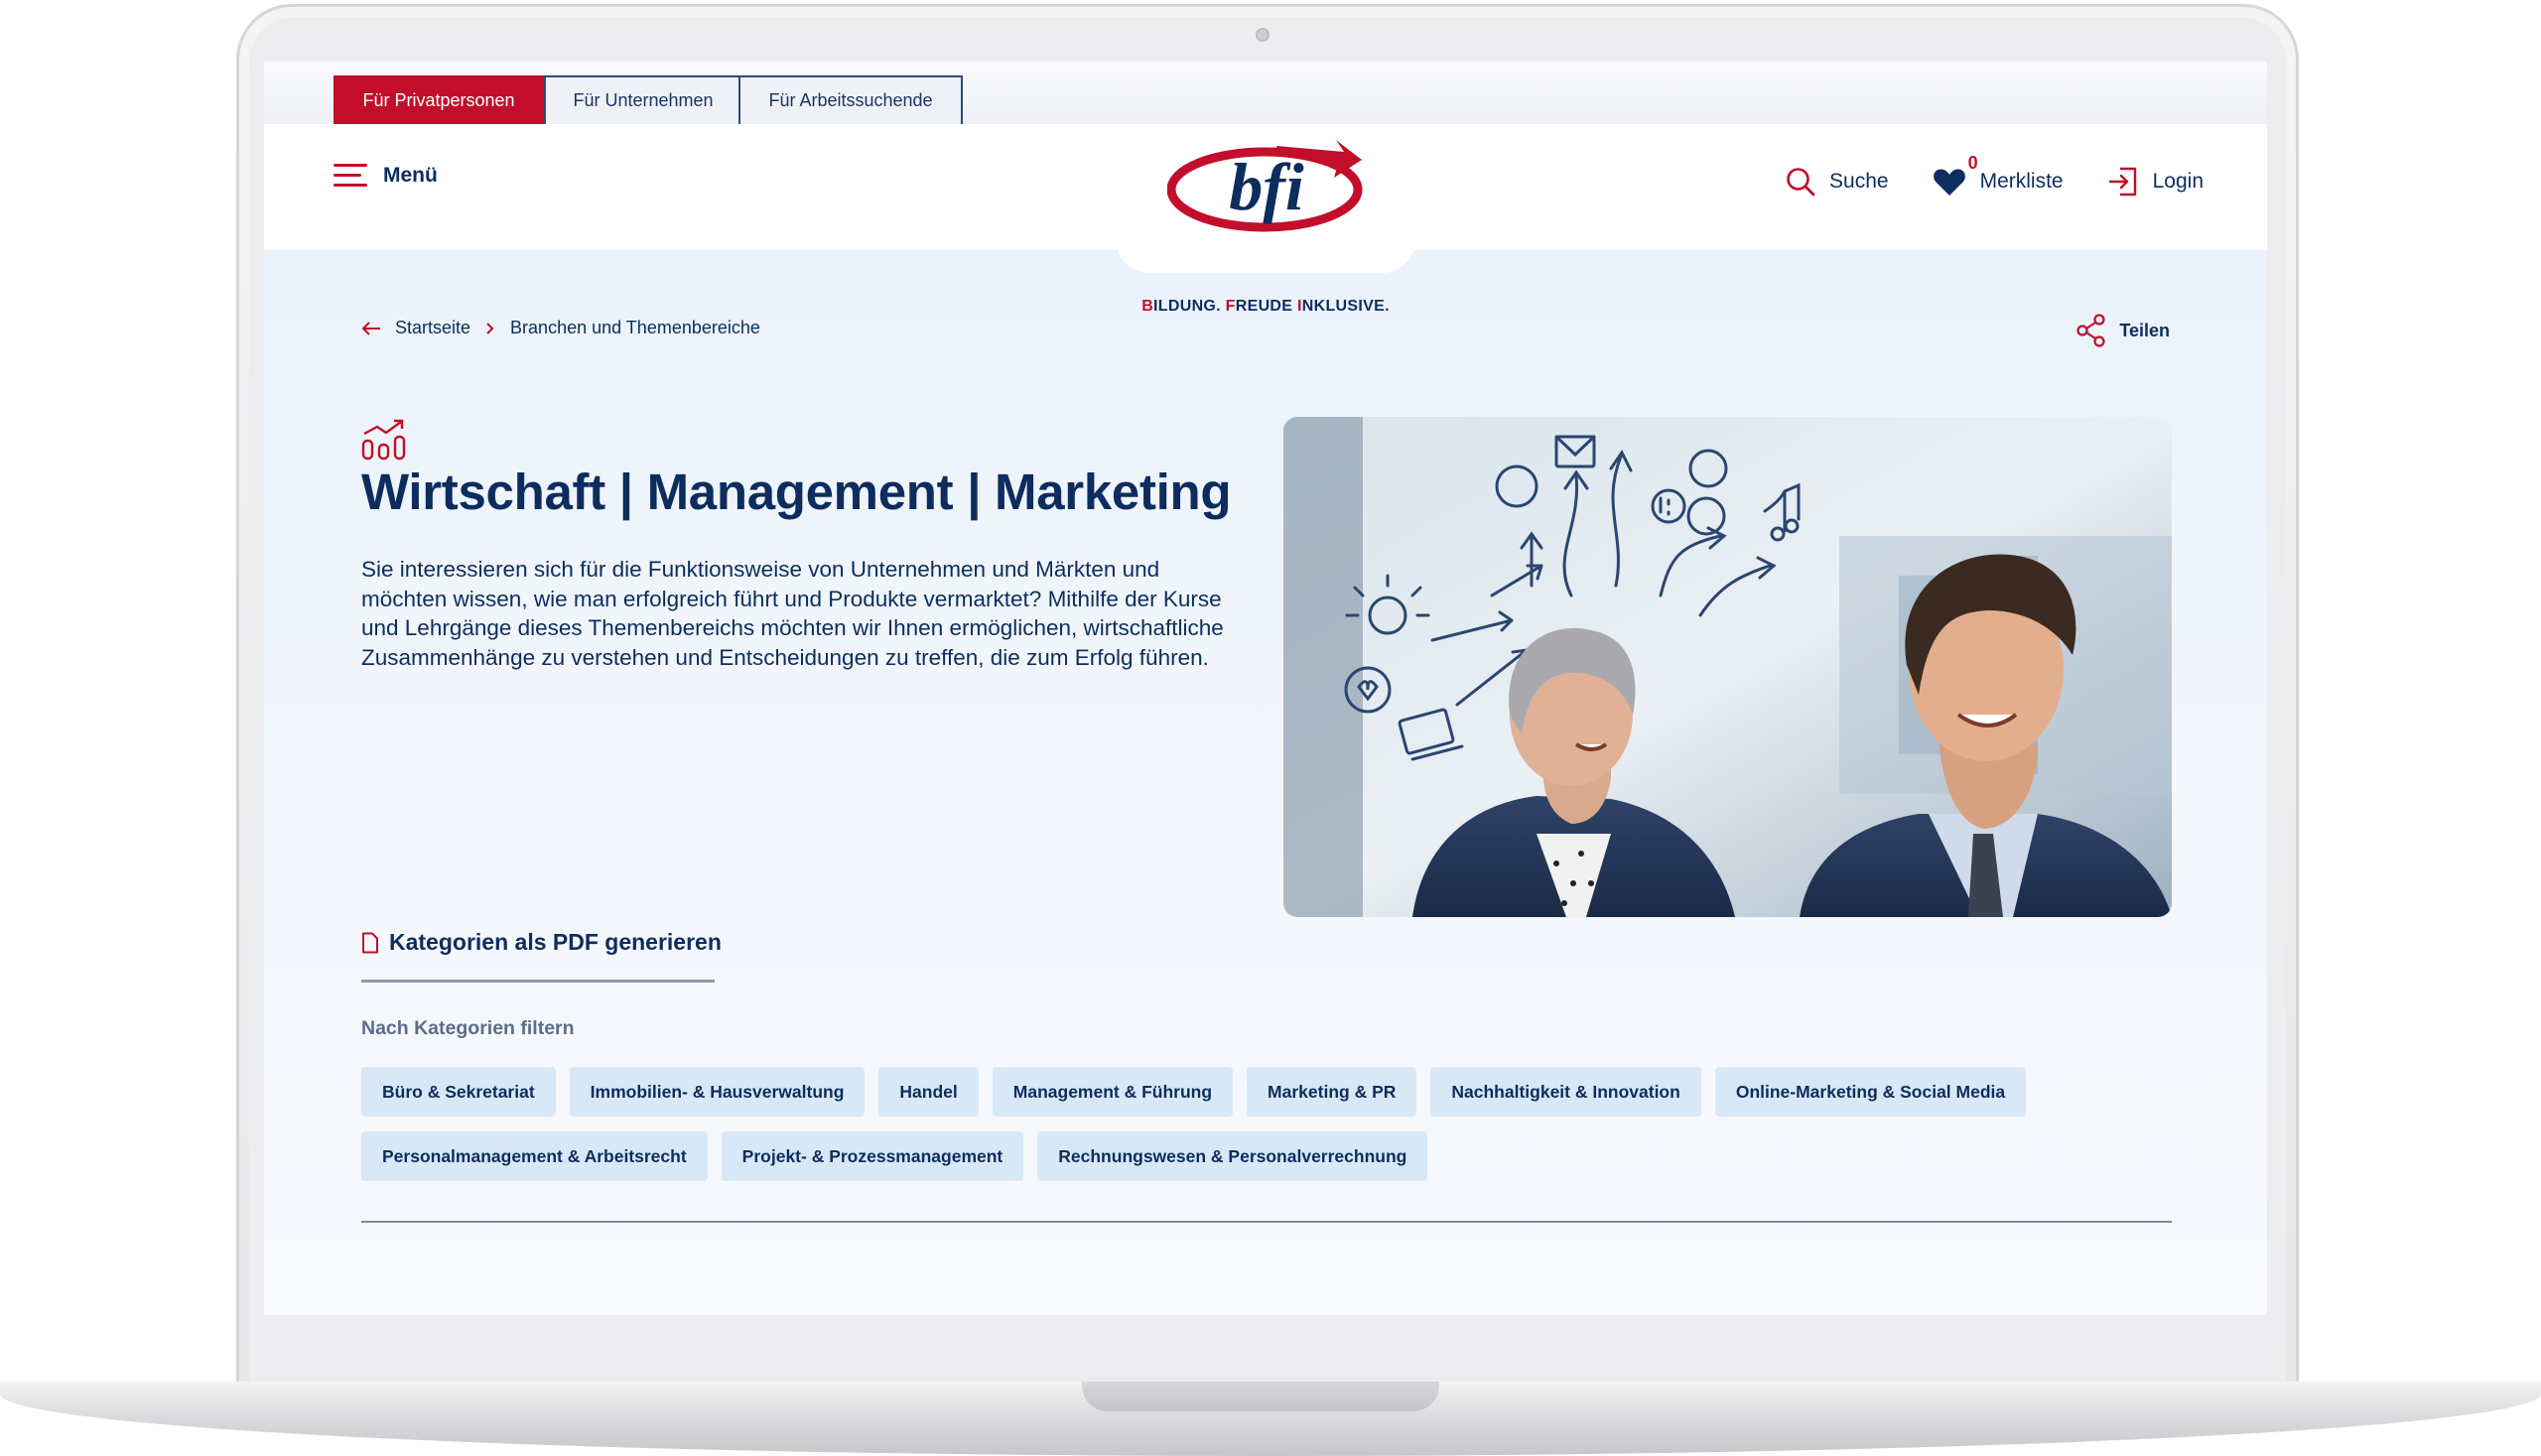  I want to click on search-label: Suche, so click(1859, 181).